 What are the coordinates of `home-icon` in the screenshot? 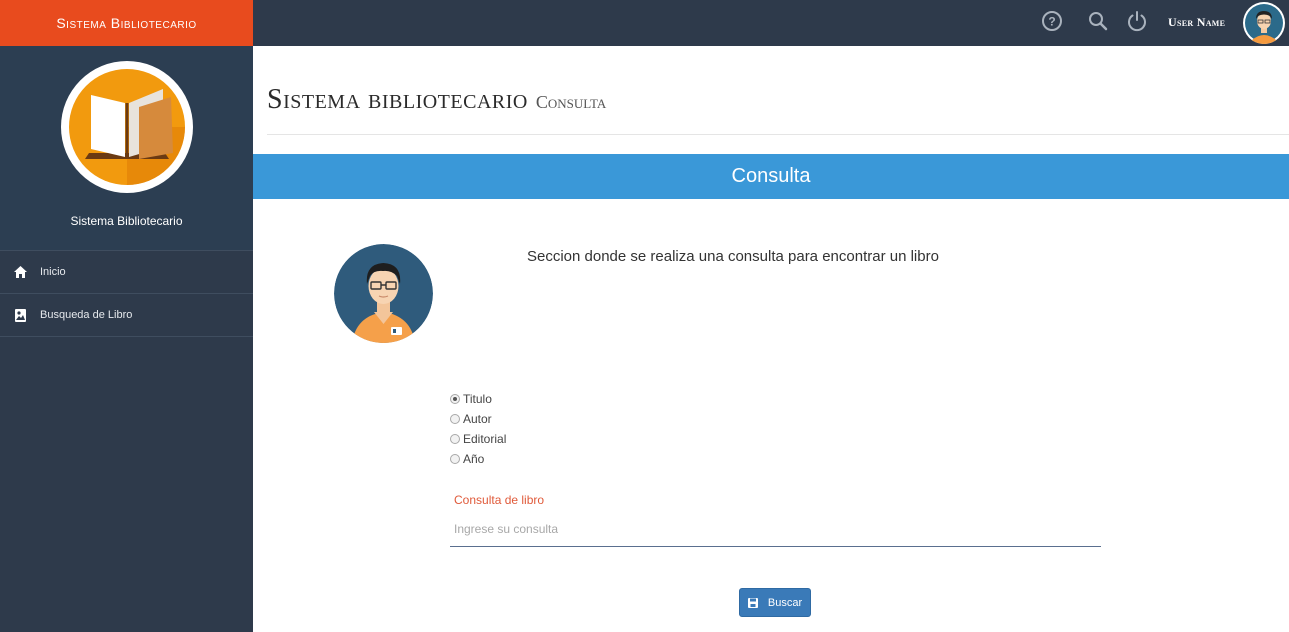 It's located at (20, 272).